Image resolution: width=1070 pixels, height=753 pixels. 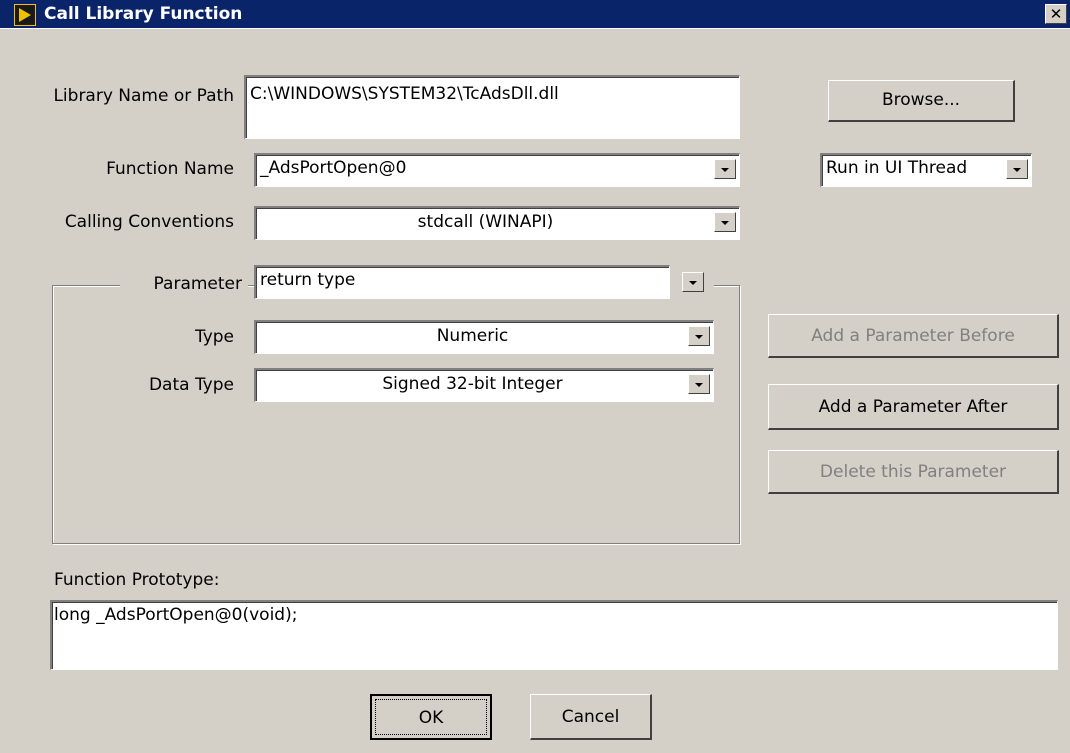 I want to click on library-path-field: C:\WINDOWS\SYSTEM32\TcAdsDll.dll, so click(x=492, y=107).